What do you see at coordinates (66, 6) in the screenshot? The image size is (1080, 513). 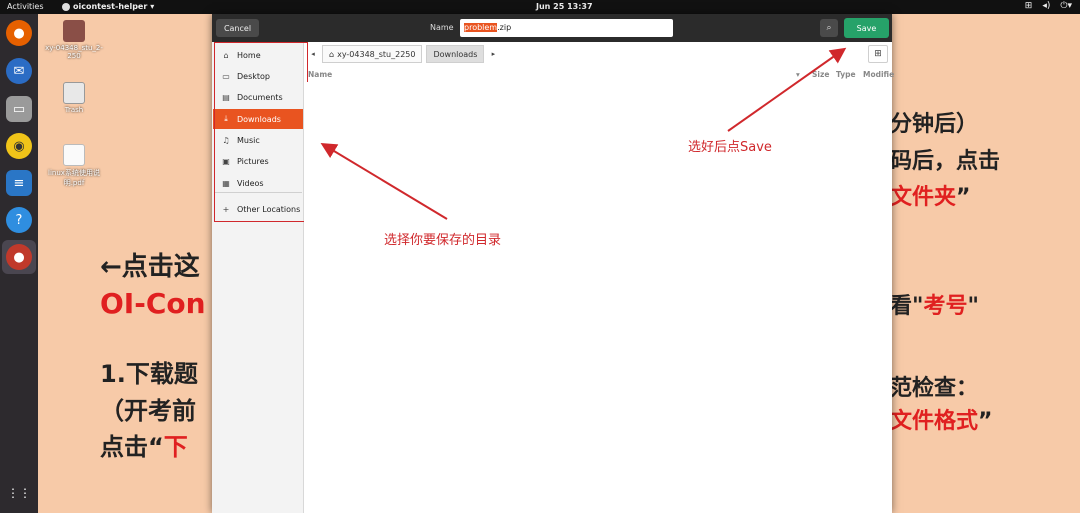 I see `app-icon` at bounding box center [66, 6].